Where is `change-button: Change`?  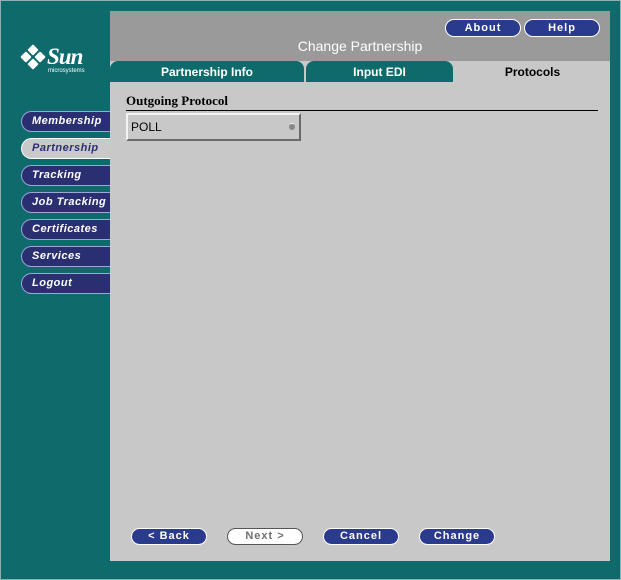
change-button: Change is located at coordinates (457, 536).